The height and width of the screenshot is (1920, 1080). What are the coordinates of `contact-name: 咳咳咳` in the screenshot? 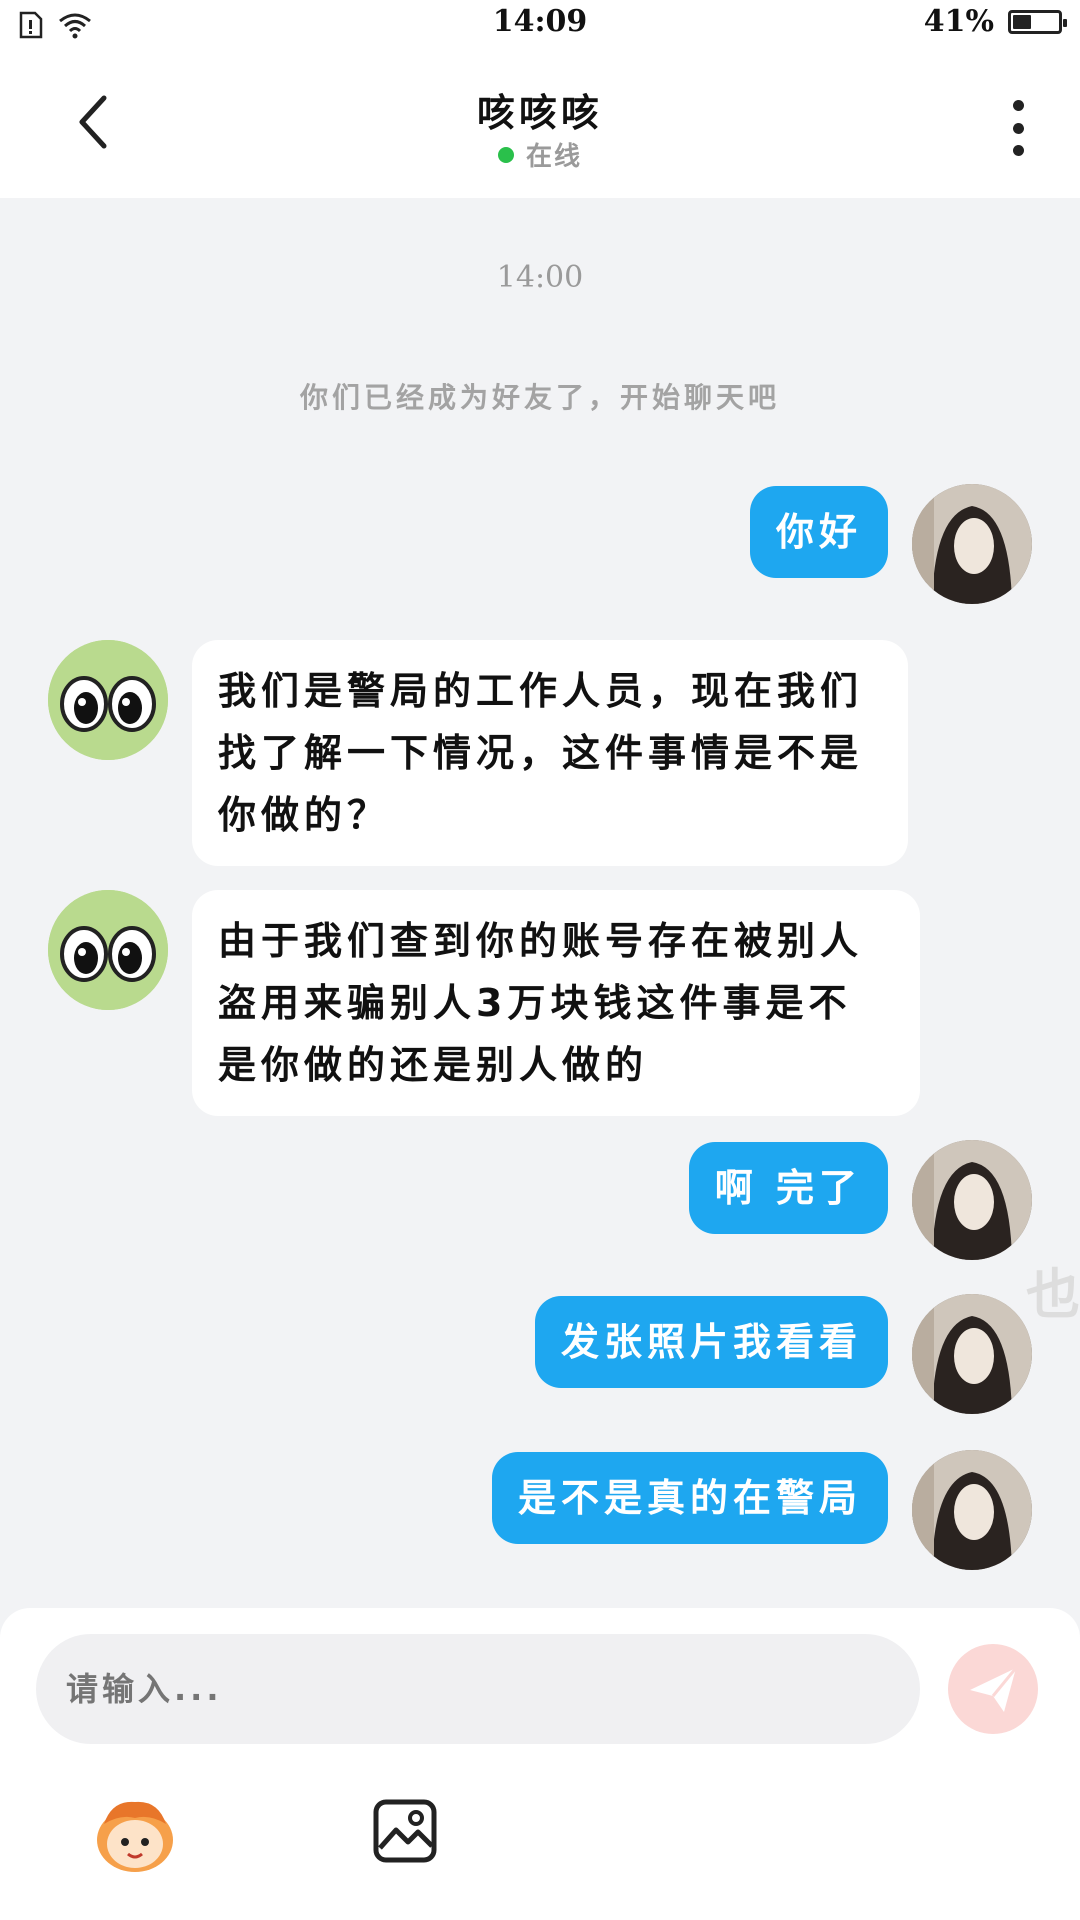 It's located at (539, 113).